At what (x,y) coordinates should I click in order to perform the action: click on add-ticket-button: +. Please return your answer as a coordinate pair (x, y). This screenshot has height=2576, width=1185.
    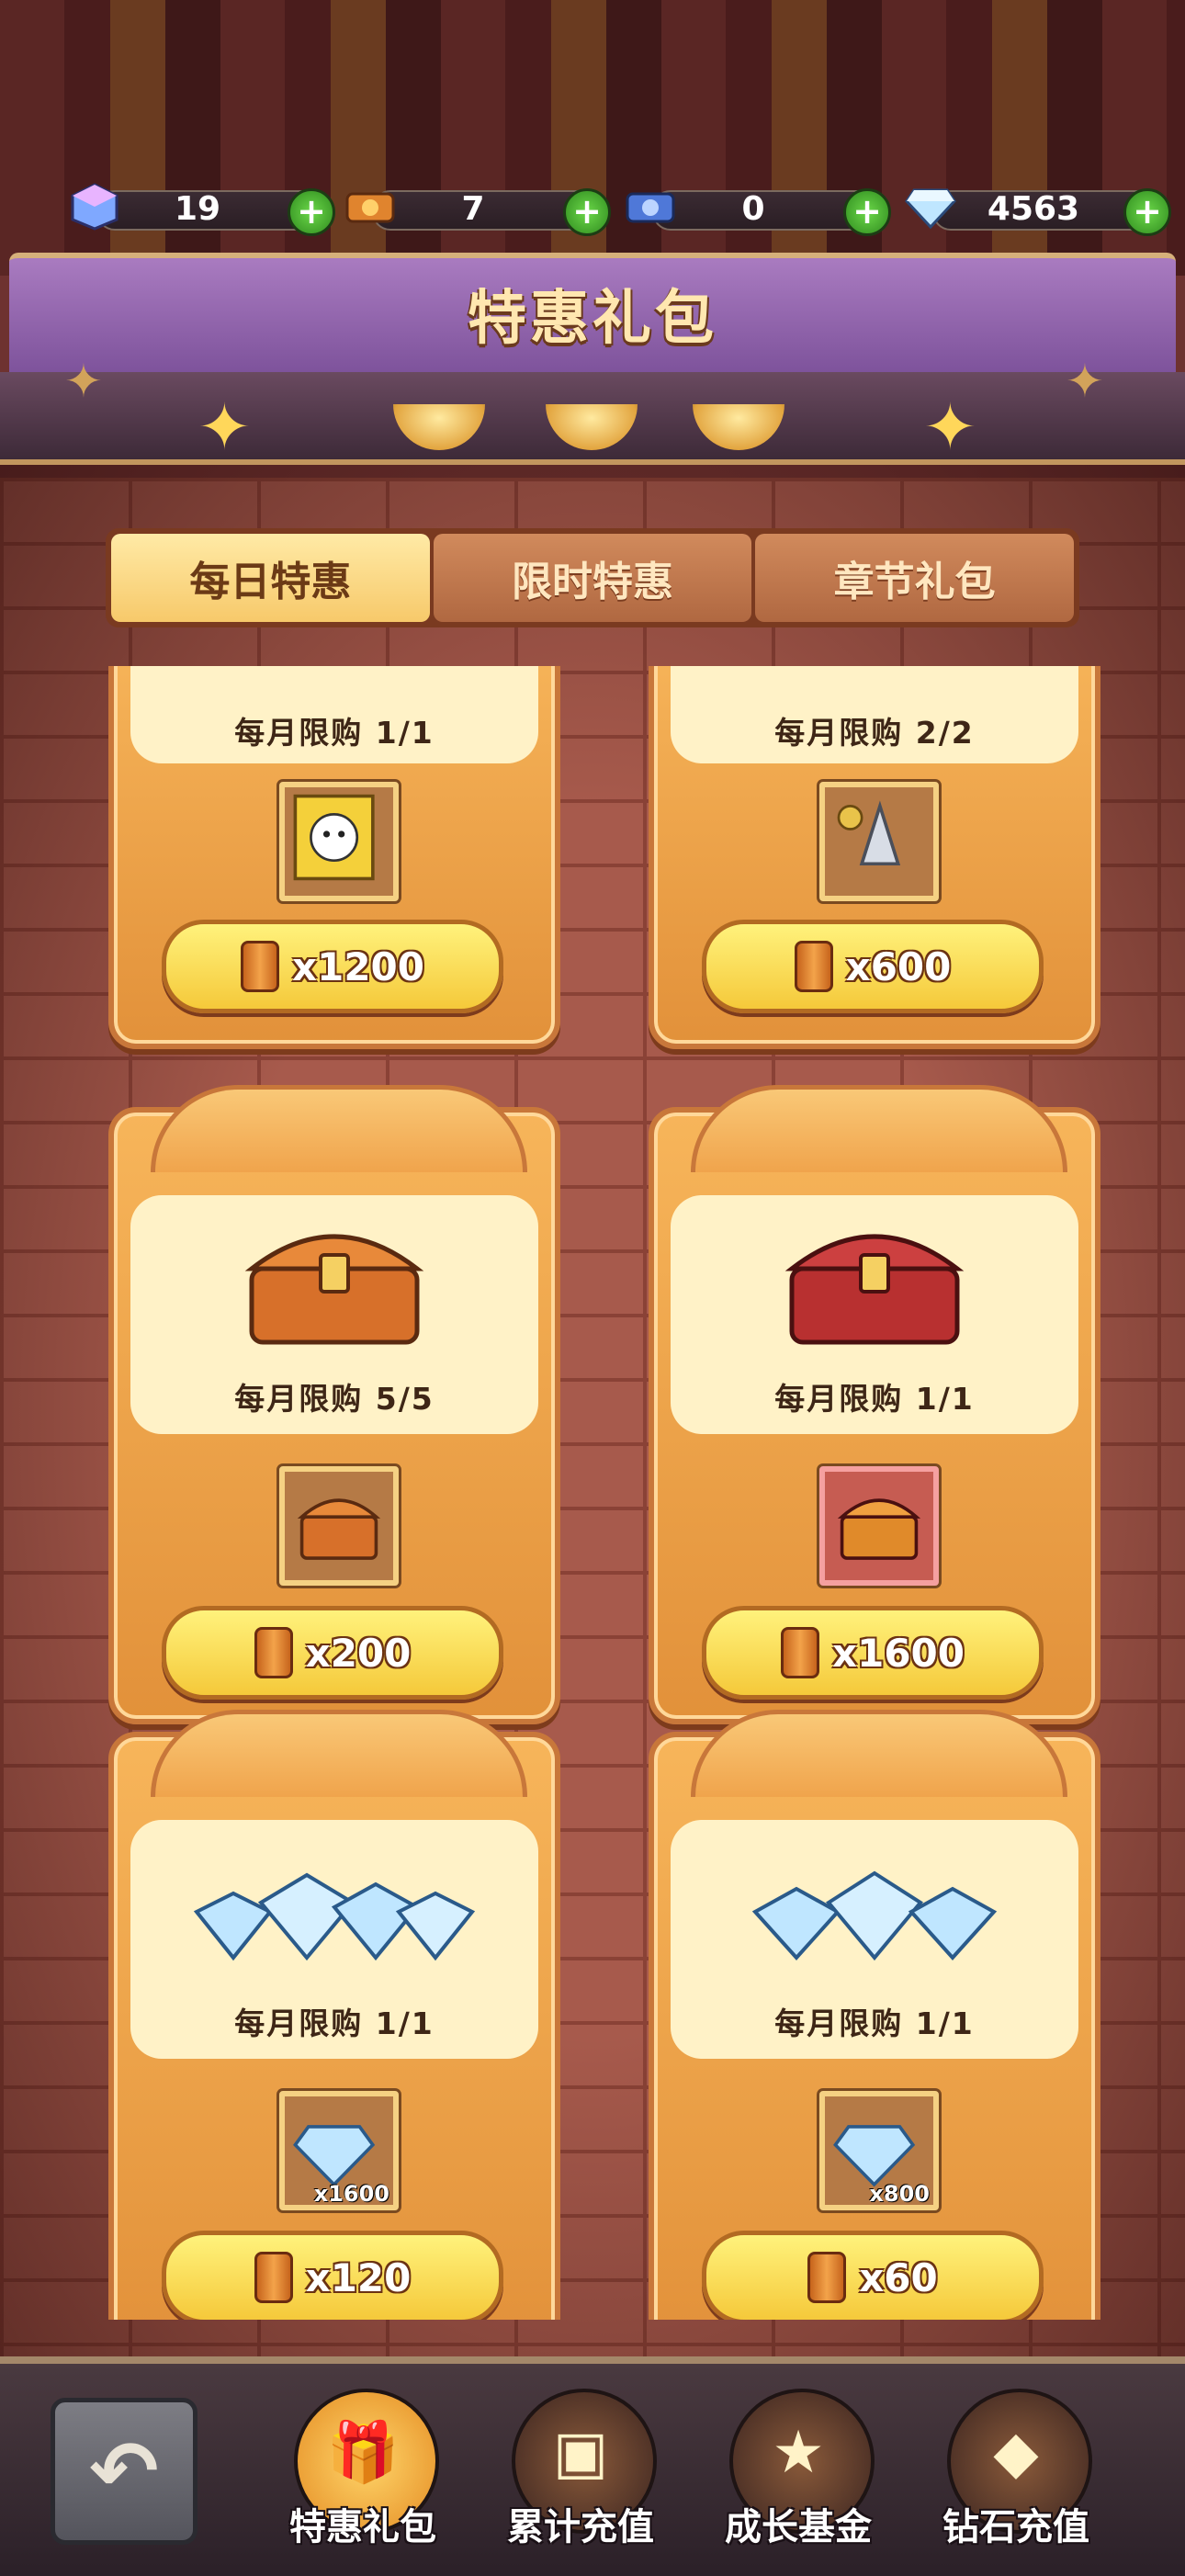
    Looking at the image, I should click on (587, 212).